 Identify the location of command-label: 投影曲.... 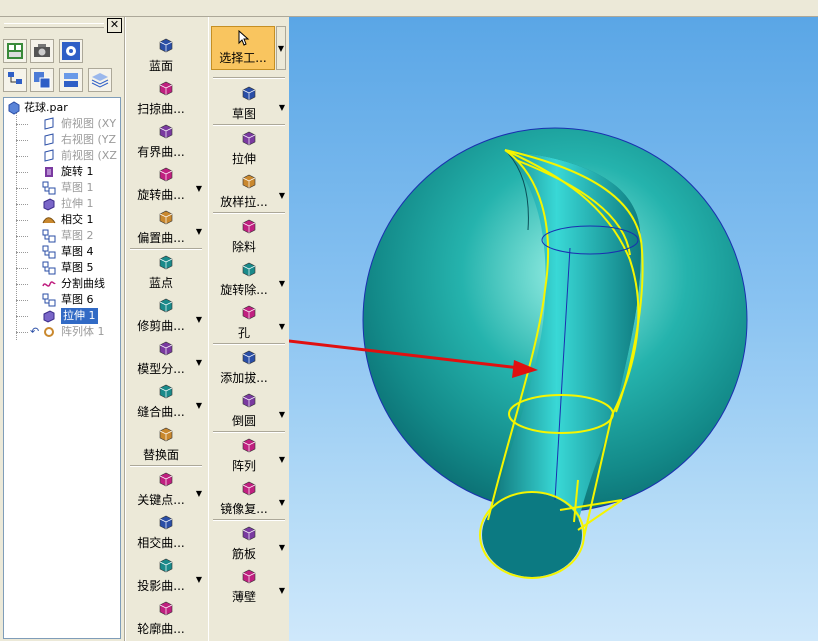
(161, 586).